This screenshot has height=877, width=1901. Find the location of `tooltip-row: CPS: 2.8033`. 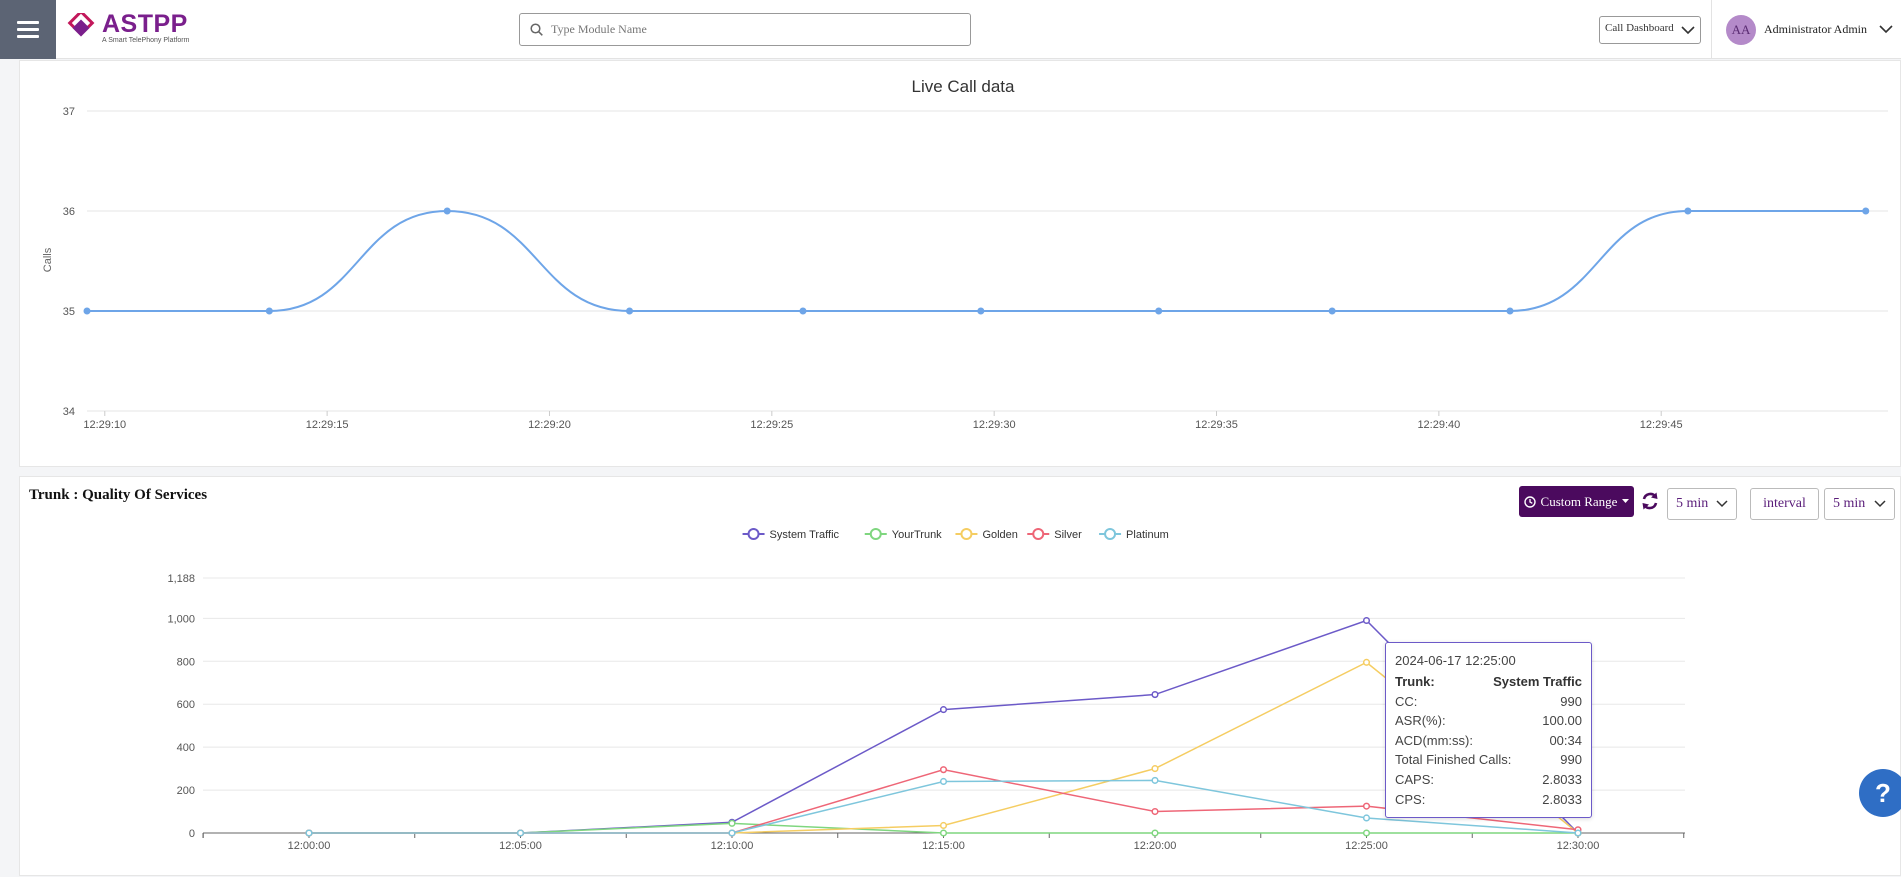

tooltip-row: CPS: 2.8033 is located at coordinates (1488, 800).